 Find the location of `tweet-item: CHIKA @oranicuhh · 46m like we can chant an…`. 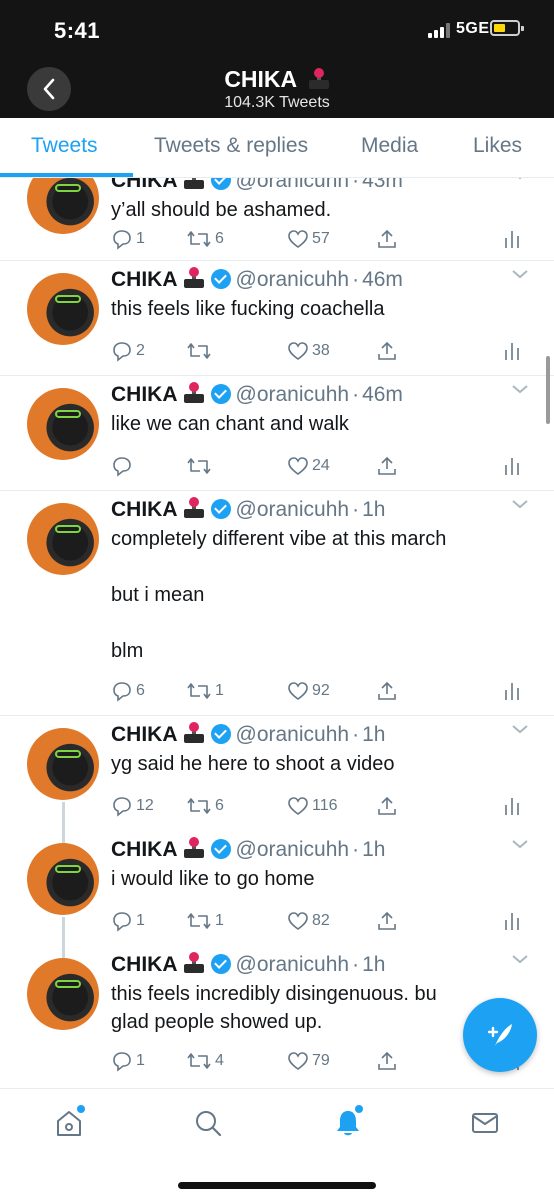

tweet-item: CHIKA @oranicuhh · 46m like we can chant an… is located at coordinates (277, 433).